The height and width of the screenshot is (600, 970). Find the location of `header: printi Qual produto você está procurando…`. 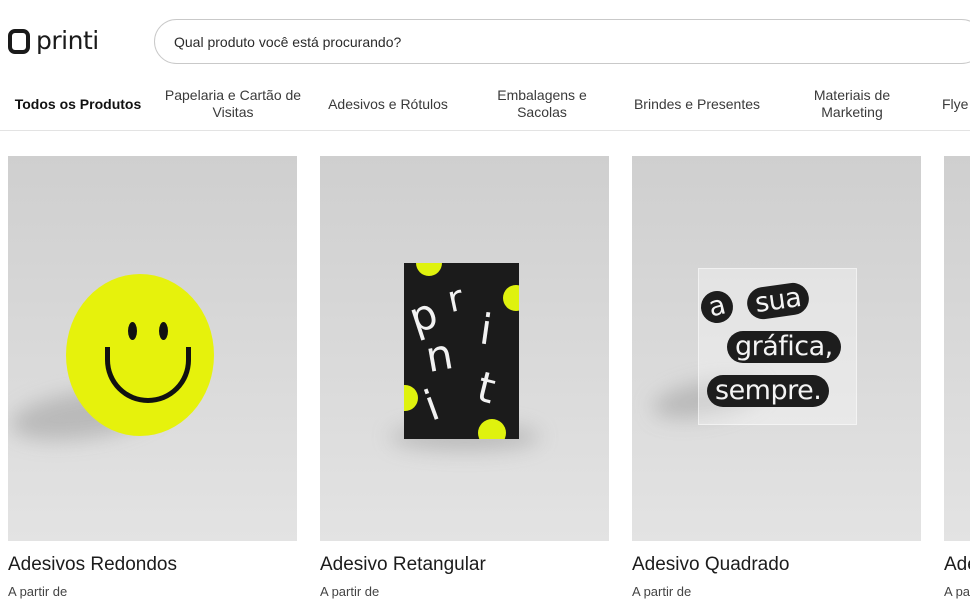

header: printi Qual produto você está procurando… is located at coordinates (485, 42).